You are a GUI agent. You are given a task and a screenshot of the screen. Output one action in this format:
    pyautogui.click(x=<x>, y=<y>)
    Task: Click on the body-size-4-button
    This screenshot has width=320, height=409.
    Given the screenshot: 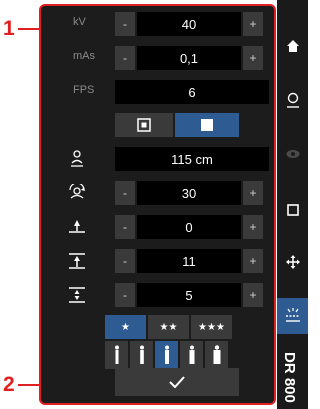 What is the action you would take?
    pyautogui.click(x=191, y=355)
    